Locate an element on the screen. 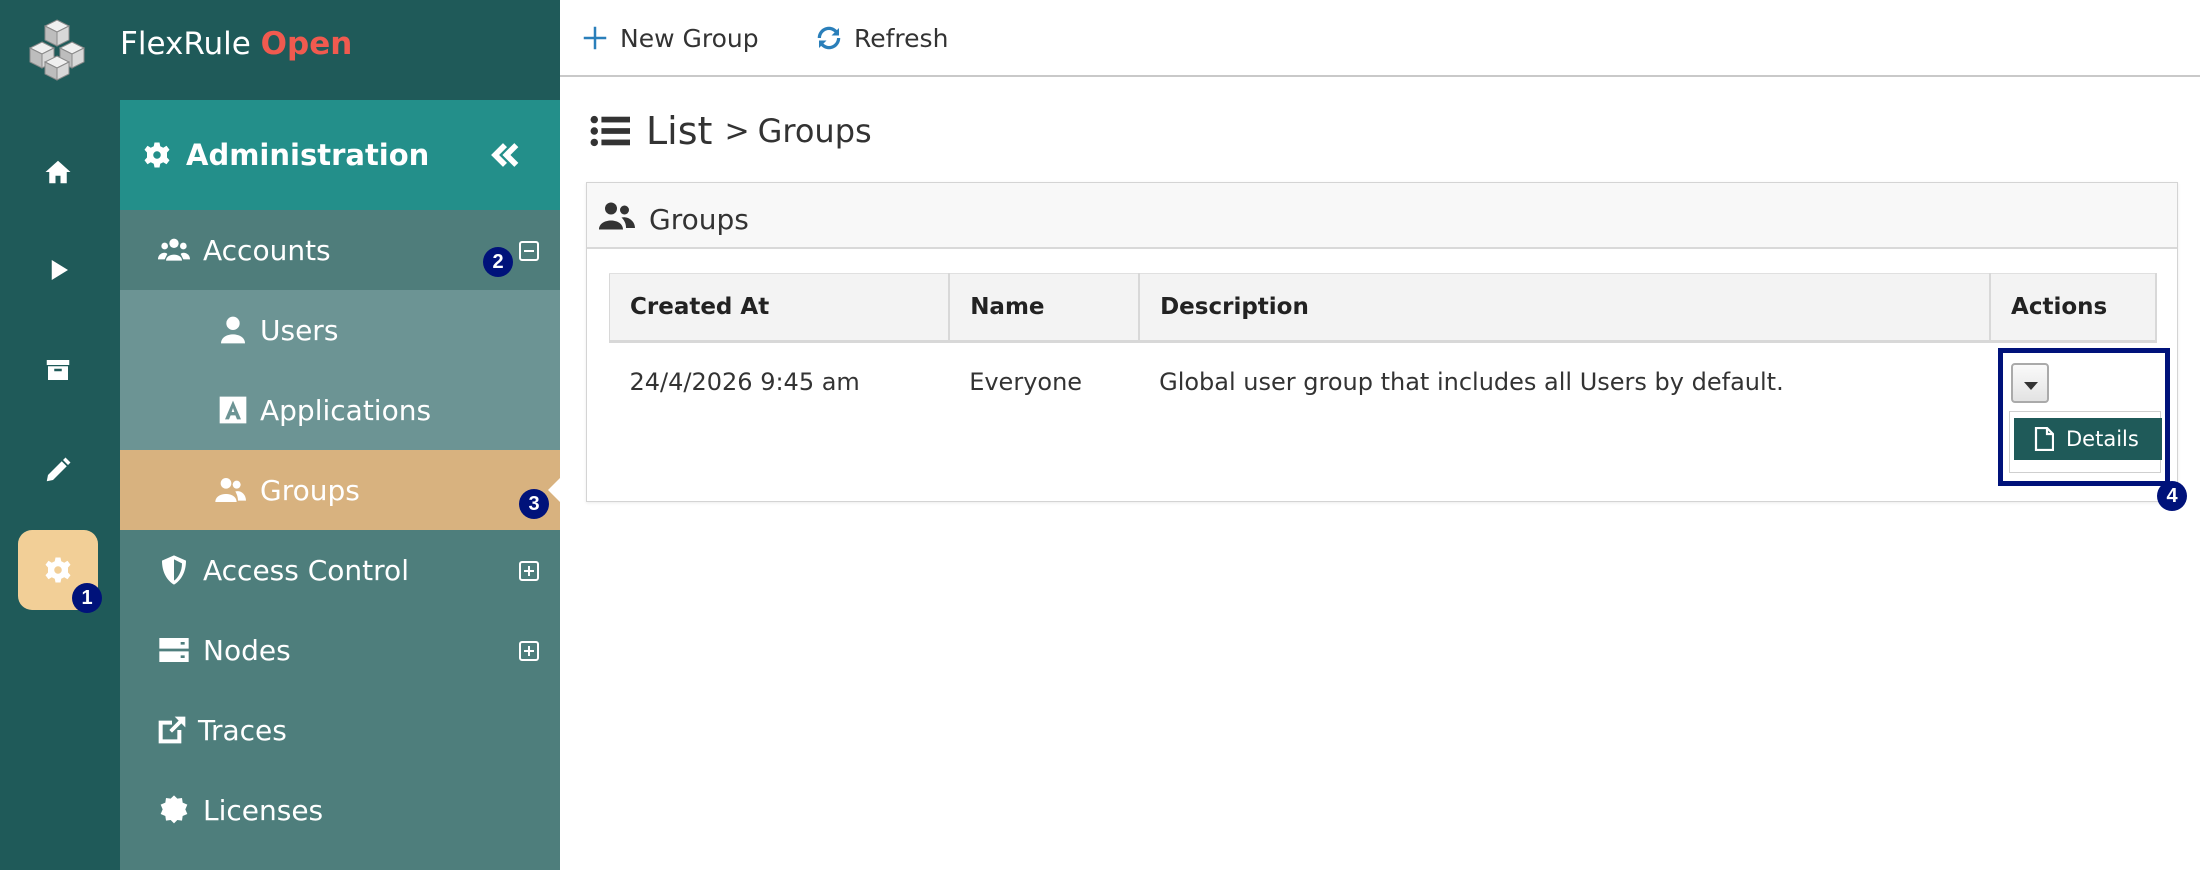 Image resolution: width=2200 pixels, height=870 pixels. external-link-icon is located at coordinates (172, 730).